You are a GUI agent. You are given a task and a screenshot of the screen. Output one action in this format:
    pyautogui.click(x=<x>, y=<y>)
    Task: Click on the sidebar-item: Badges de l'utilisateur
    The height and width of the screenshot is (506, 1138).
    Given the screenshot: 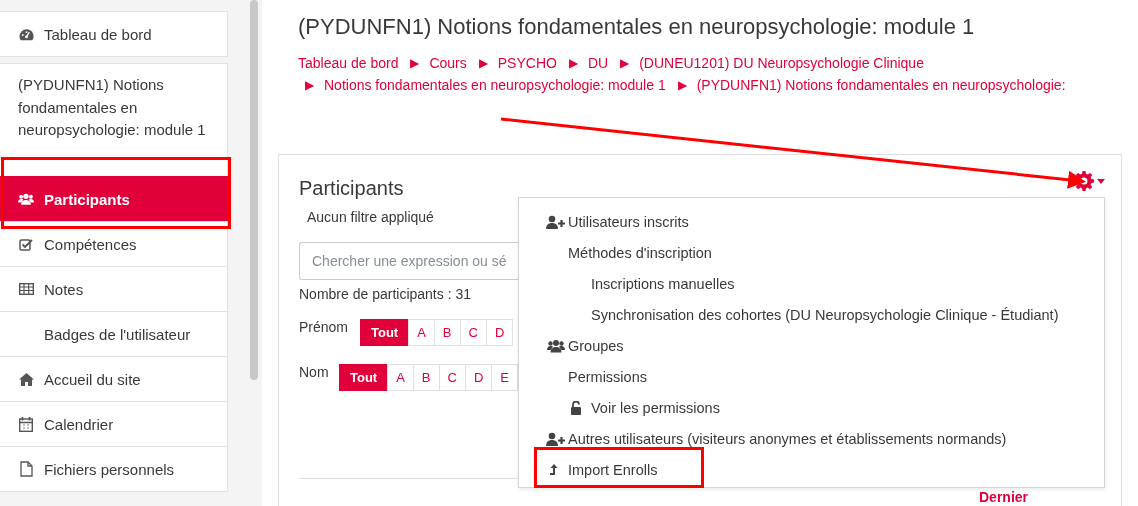 What is the action you would take?
    pyautogui.click(x=114, y=334)
    